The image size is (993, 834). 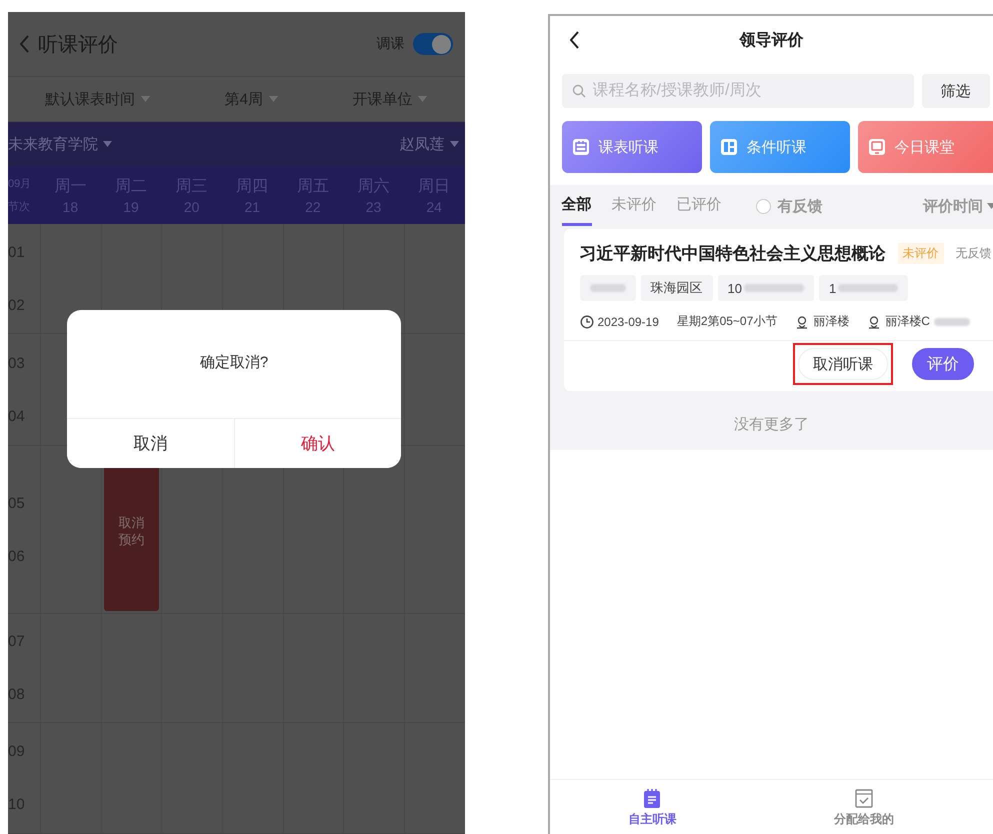 What do you see at coordinates (771, 424) in the screenshot?
I see `end-of-list-text: 没有更多了` at bounding box center [771, 424].